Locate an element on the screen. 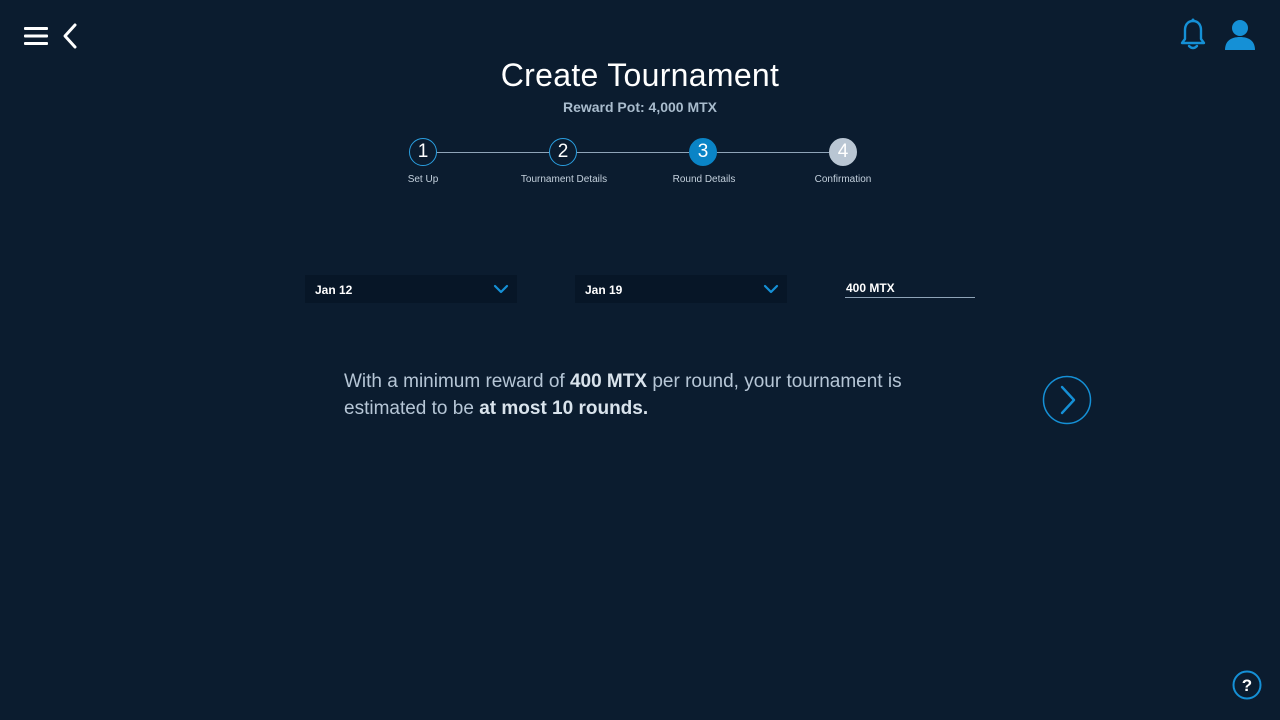  step-1-label: Set Up is located at coordinates (423, 179).